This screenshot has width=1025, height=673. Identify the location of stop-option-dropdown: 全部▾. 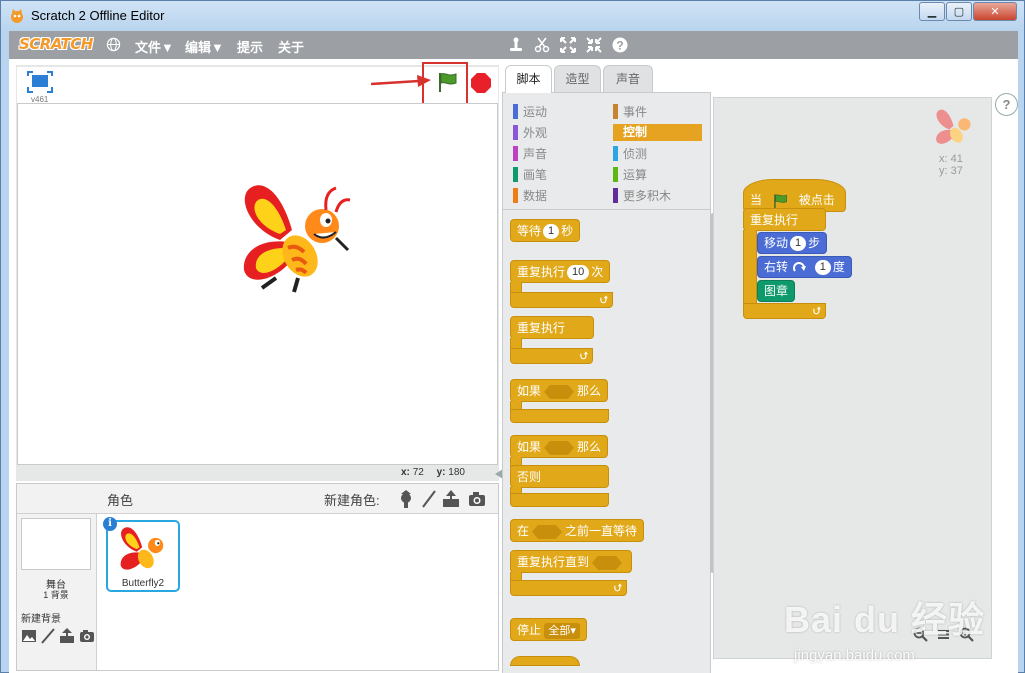
(562, 631).